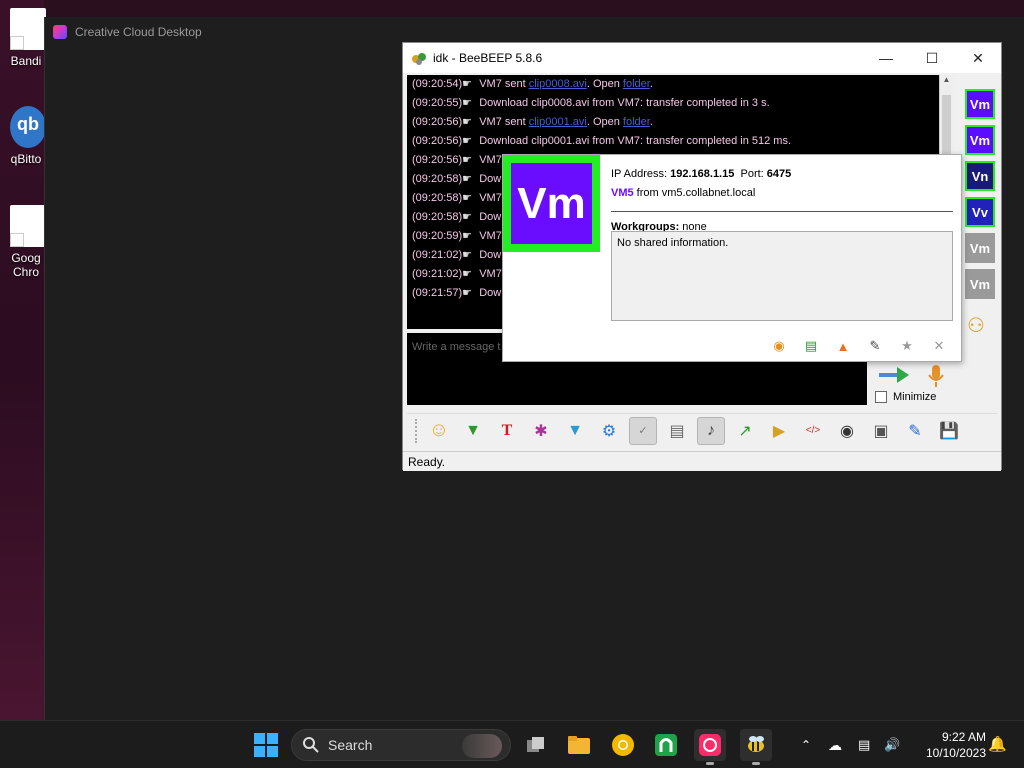  What do you see at coordinates (26, 265) in the screenshot?
I see `desktop-icon-label: Goog Chro` at bounding box center [26, 265].